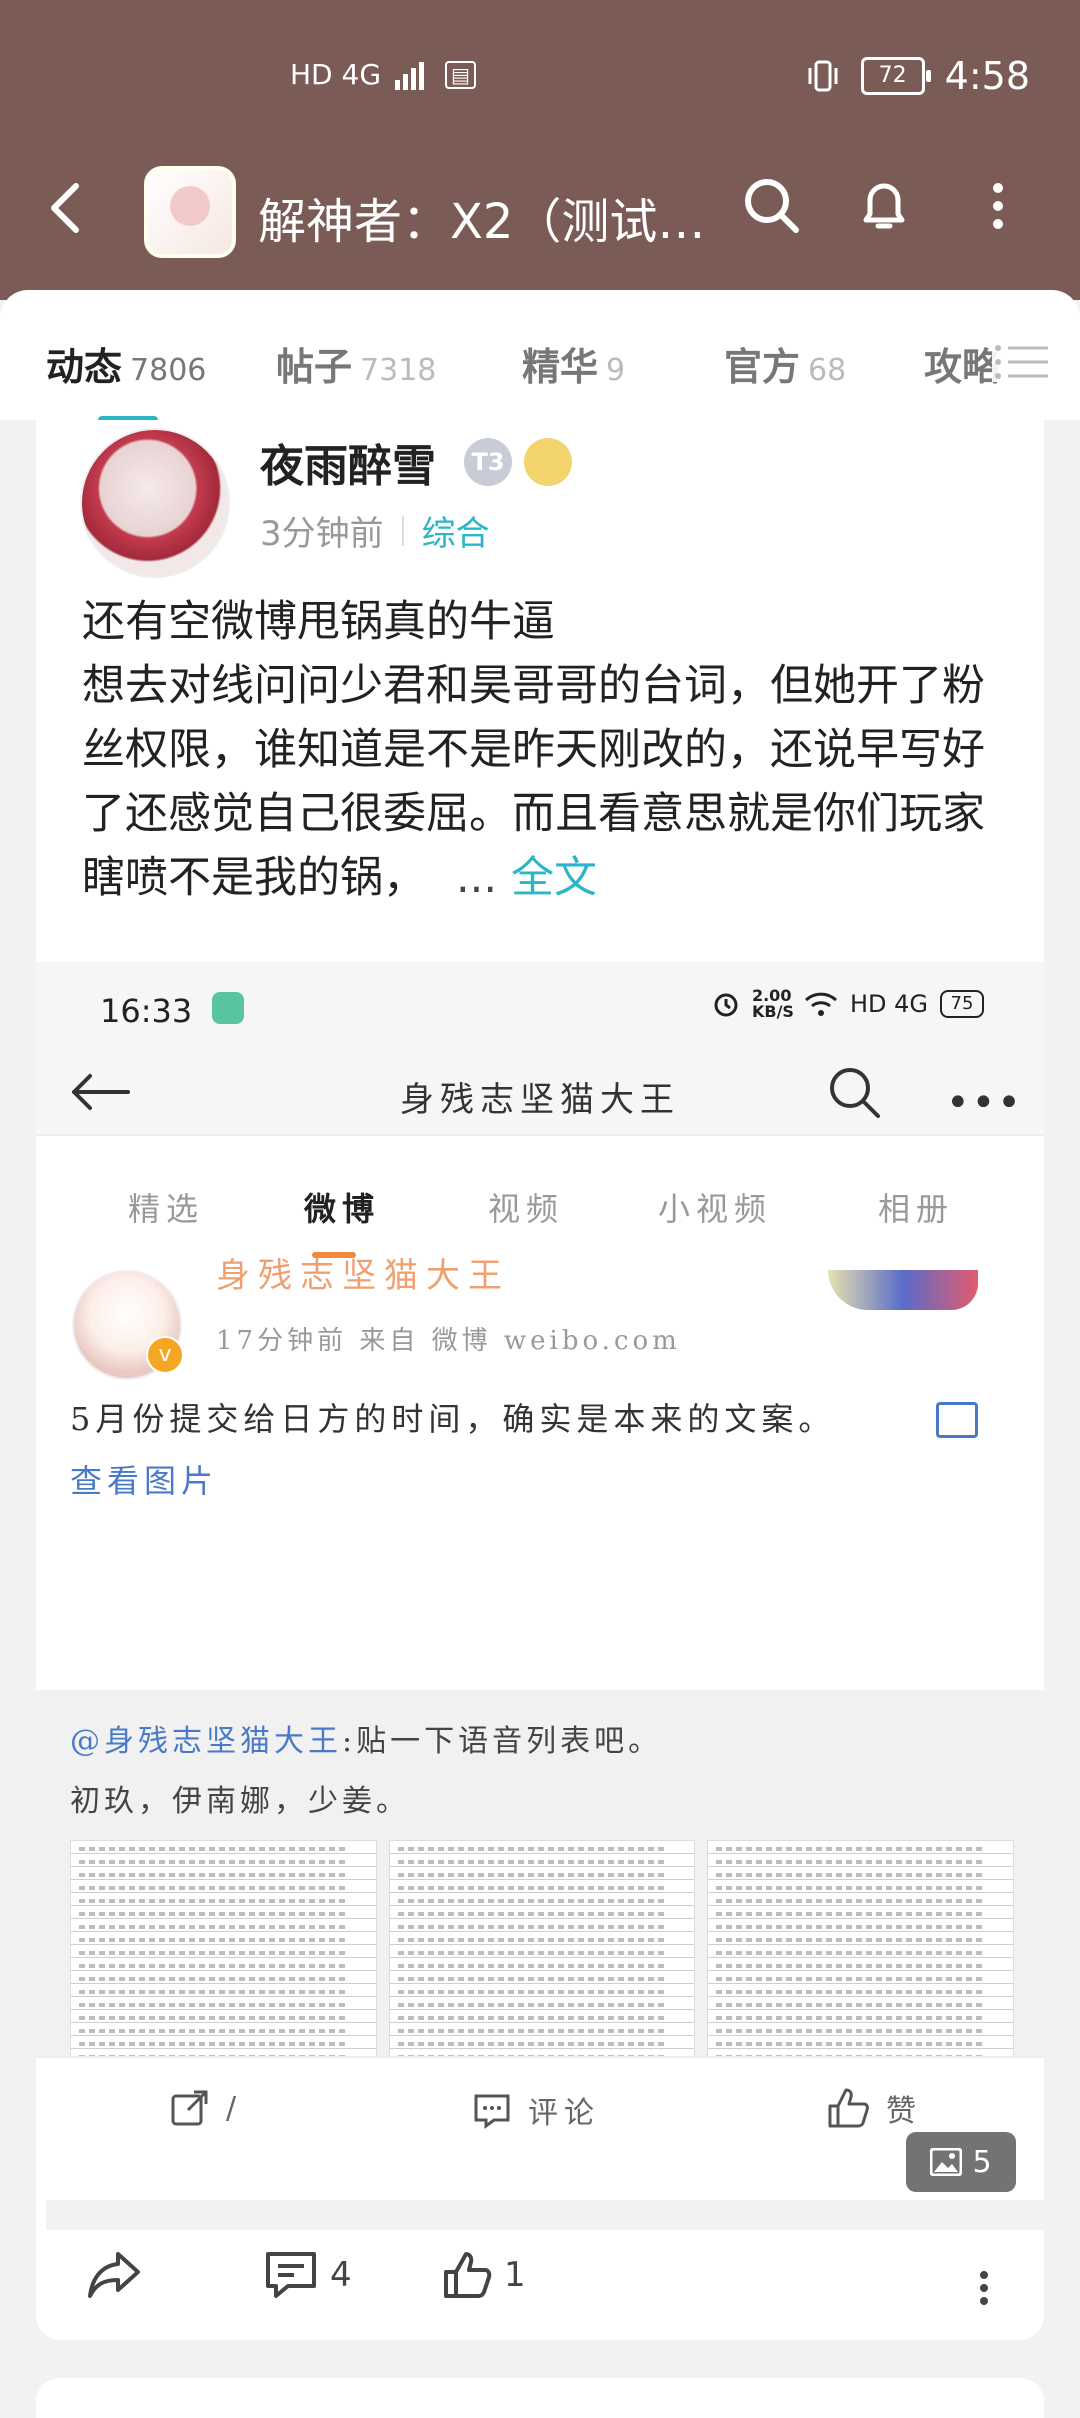 Image resolution: width=1080 pixels, height=2418 pixels. I want to click on embedded-search-icon, so click(855, 1093).